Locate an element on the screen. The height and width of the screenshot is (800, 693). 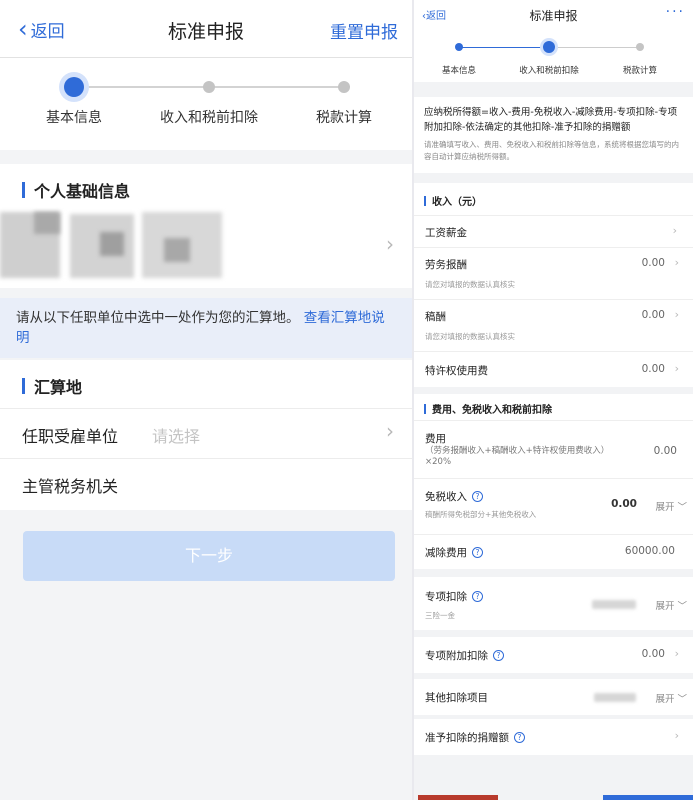
more-icon: ··· is located at coordinates (675, 12).